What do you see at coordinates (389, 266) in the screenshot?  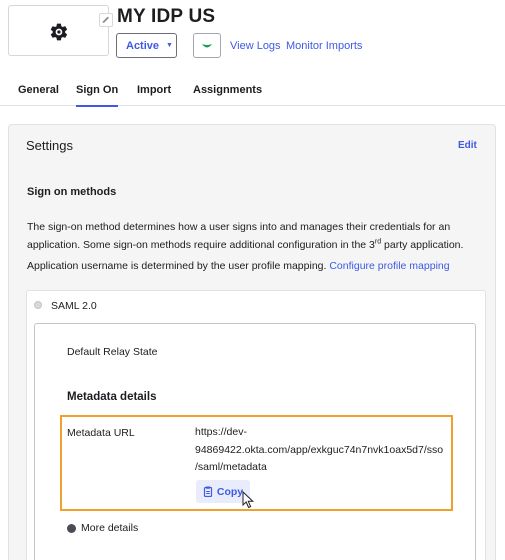 I see `configure-profile-mapping-link: Configure profile mapping` at bounding box center [389, 266].